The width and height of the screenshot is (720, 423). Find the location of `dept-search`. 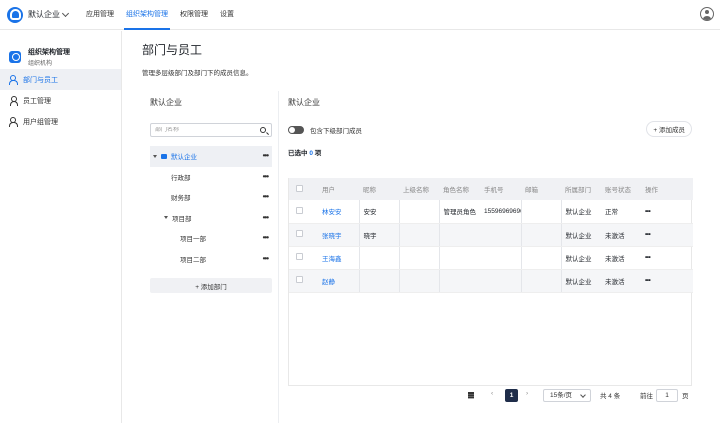

dept-search is located at coordinates (211, 130).